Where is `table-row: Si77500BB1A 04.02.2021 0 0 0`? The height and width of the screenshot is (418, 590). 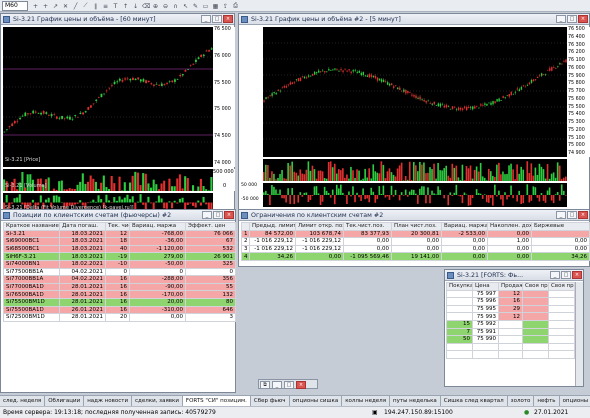 table-row: Si77500BB1A 04.02.2021 0 0 0 is located at coordinates (119, 272).